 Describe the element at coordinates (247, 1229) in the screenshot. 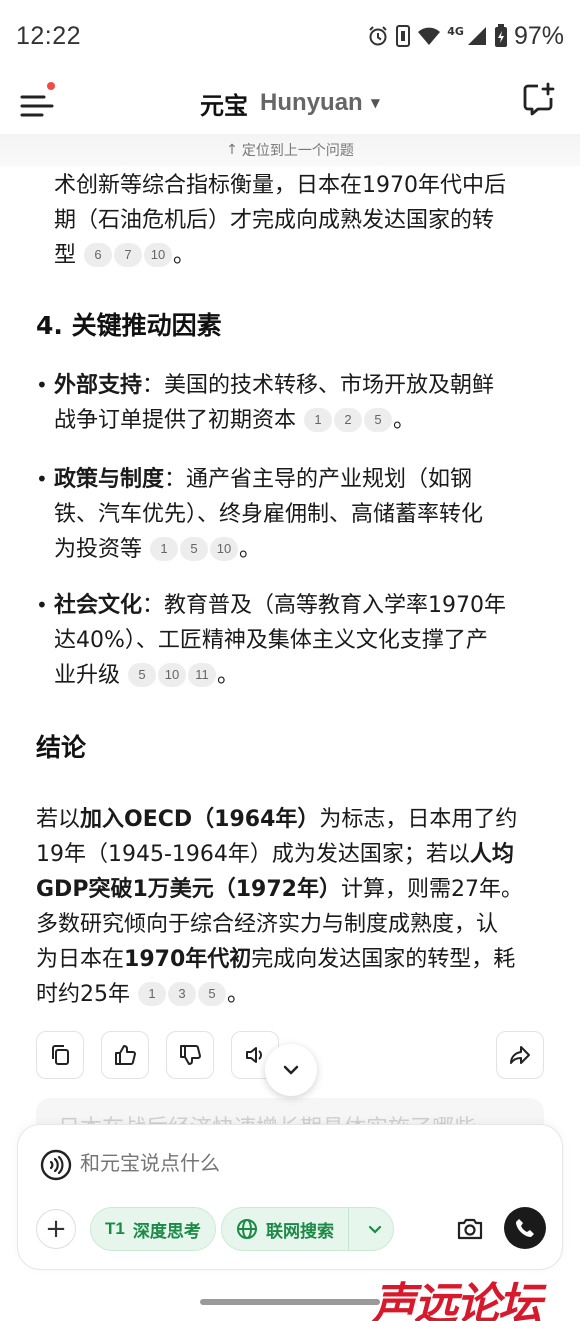

I see `globe-icon` at that location.